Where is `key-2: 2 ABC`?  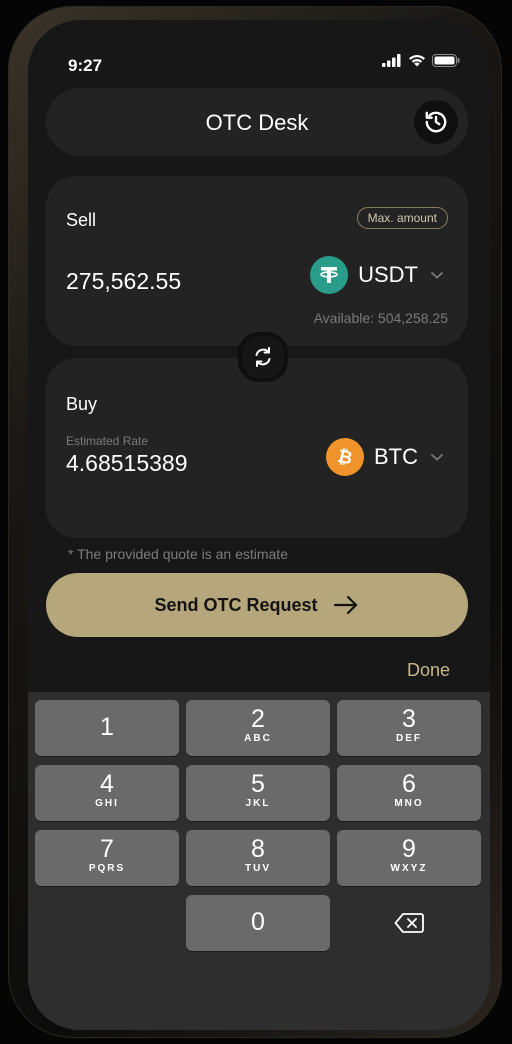
key-2: 2 ABC is located at coordinates (258, 728).